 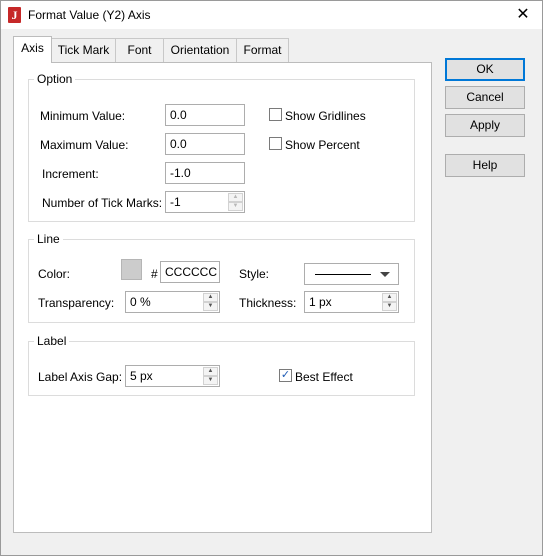 What do you see at coordinates (52, 341) in the screenshot?
I see `label-group-title: Label` at bounding box center [52, 341].